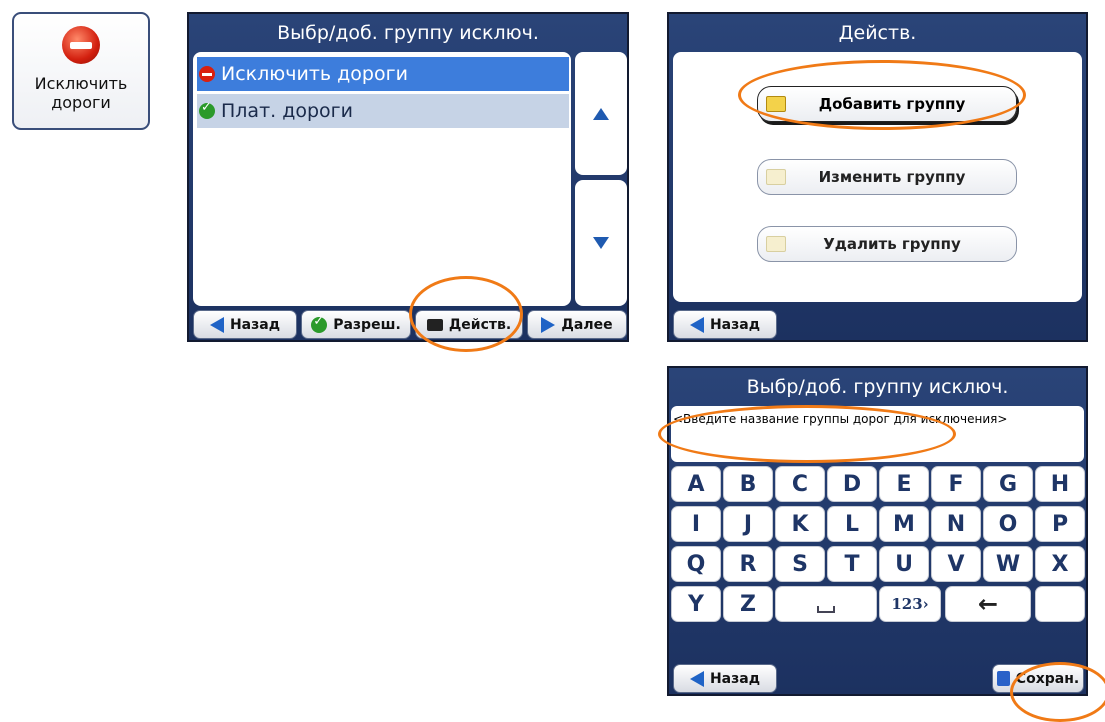 The height and width of the screenshot is (722, 1105). I want to click on scroll-down-button, so click(601, 243).